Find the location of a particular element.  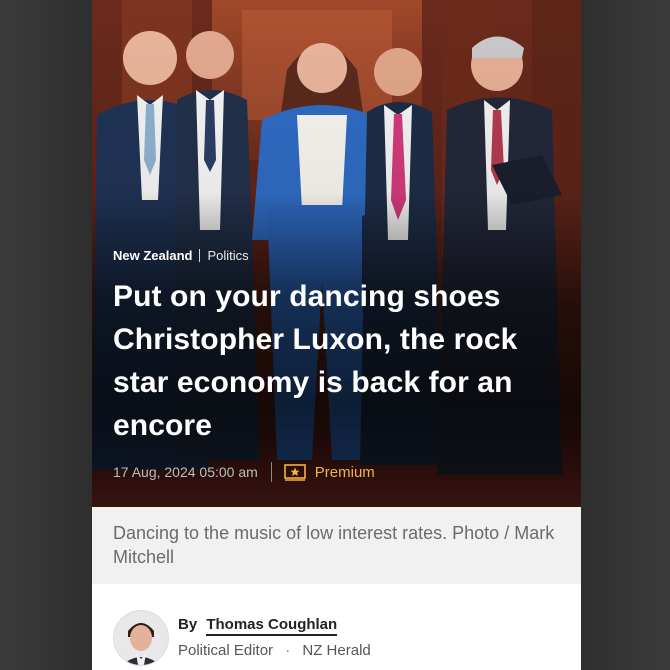

author-name-link: Thomas Coughlan is located at coordinates (272, 626).